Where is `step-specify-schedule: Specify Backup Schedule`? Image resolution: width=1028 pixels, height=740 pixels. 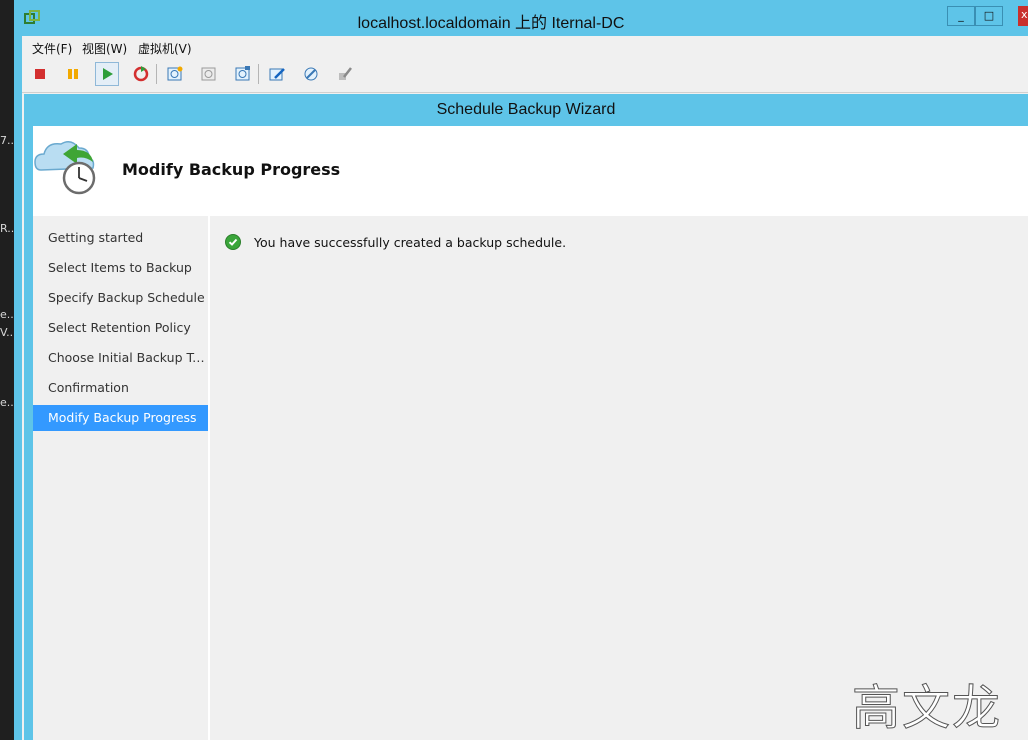
step-specify-schedule: Specify Backup Schedule is located at coordinates (120, 298).